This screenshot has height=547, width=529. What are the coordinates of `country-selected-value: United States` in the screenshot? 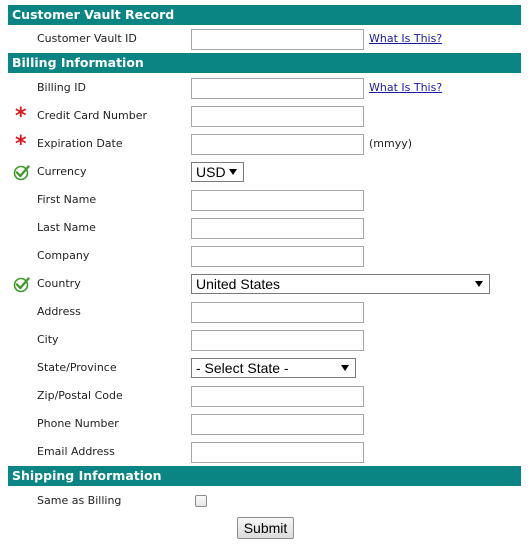 It's located at (238, 284).